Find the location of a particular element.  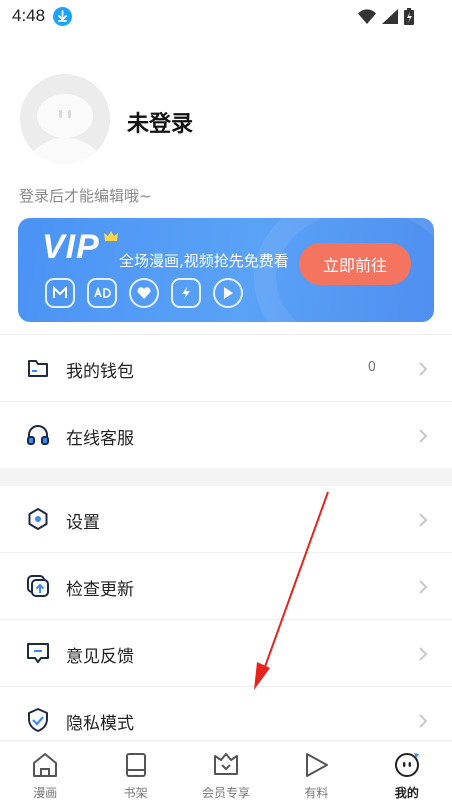

tab-label: 有料 is located at coordinates (316, 793).